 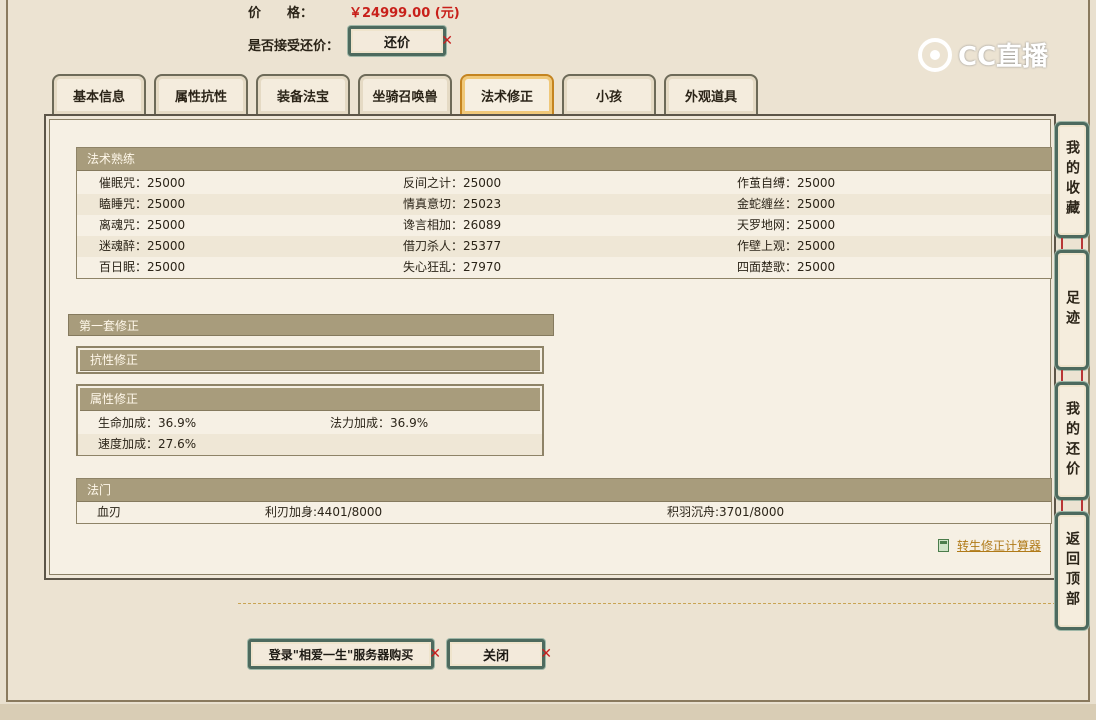 What do you see at coordinates (310, 399) in the screenshot?
I see `attr-modifier-title: 属性修正` at bounding box center [310, 399].